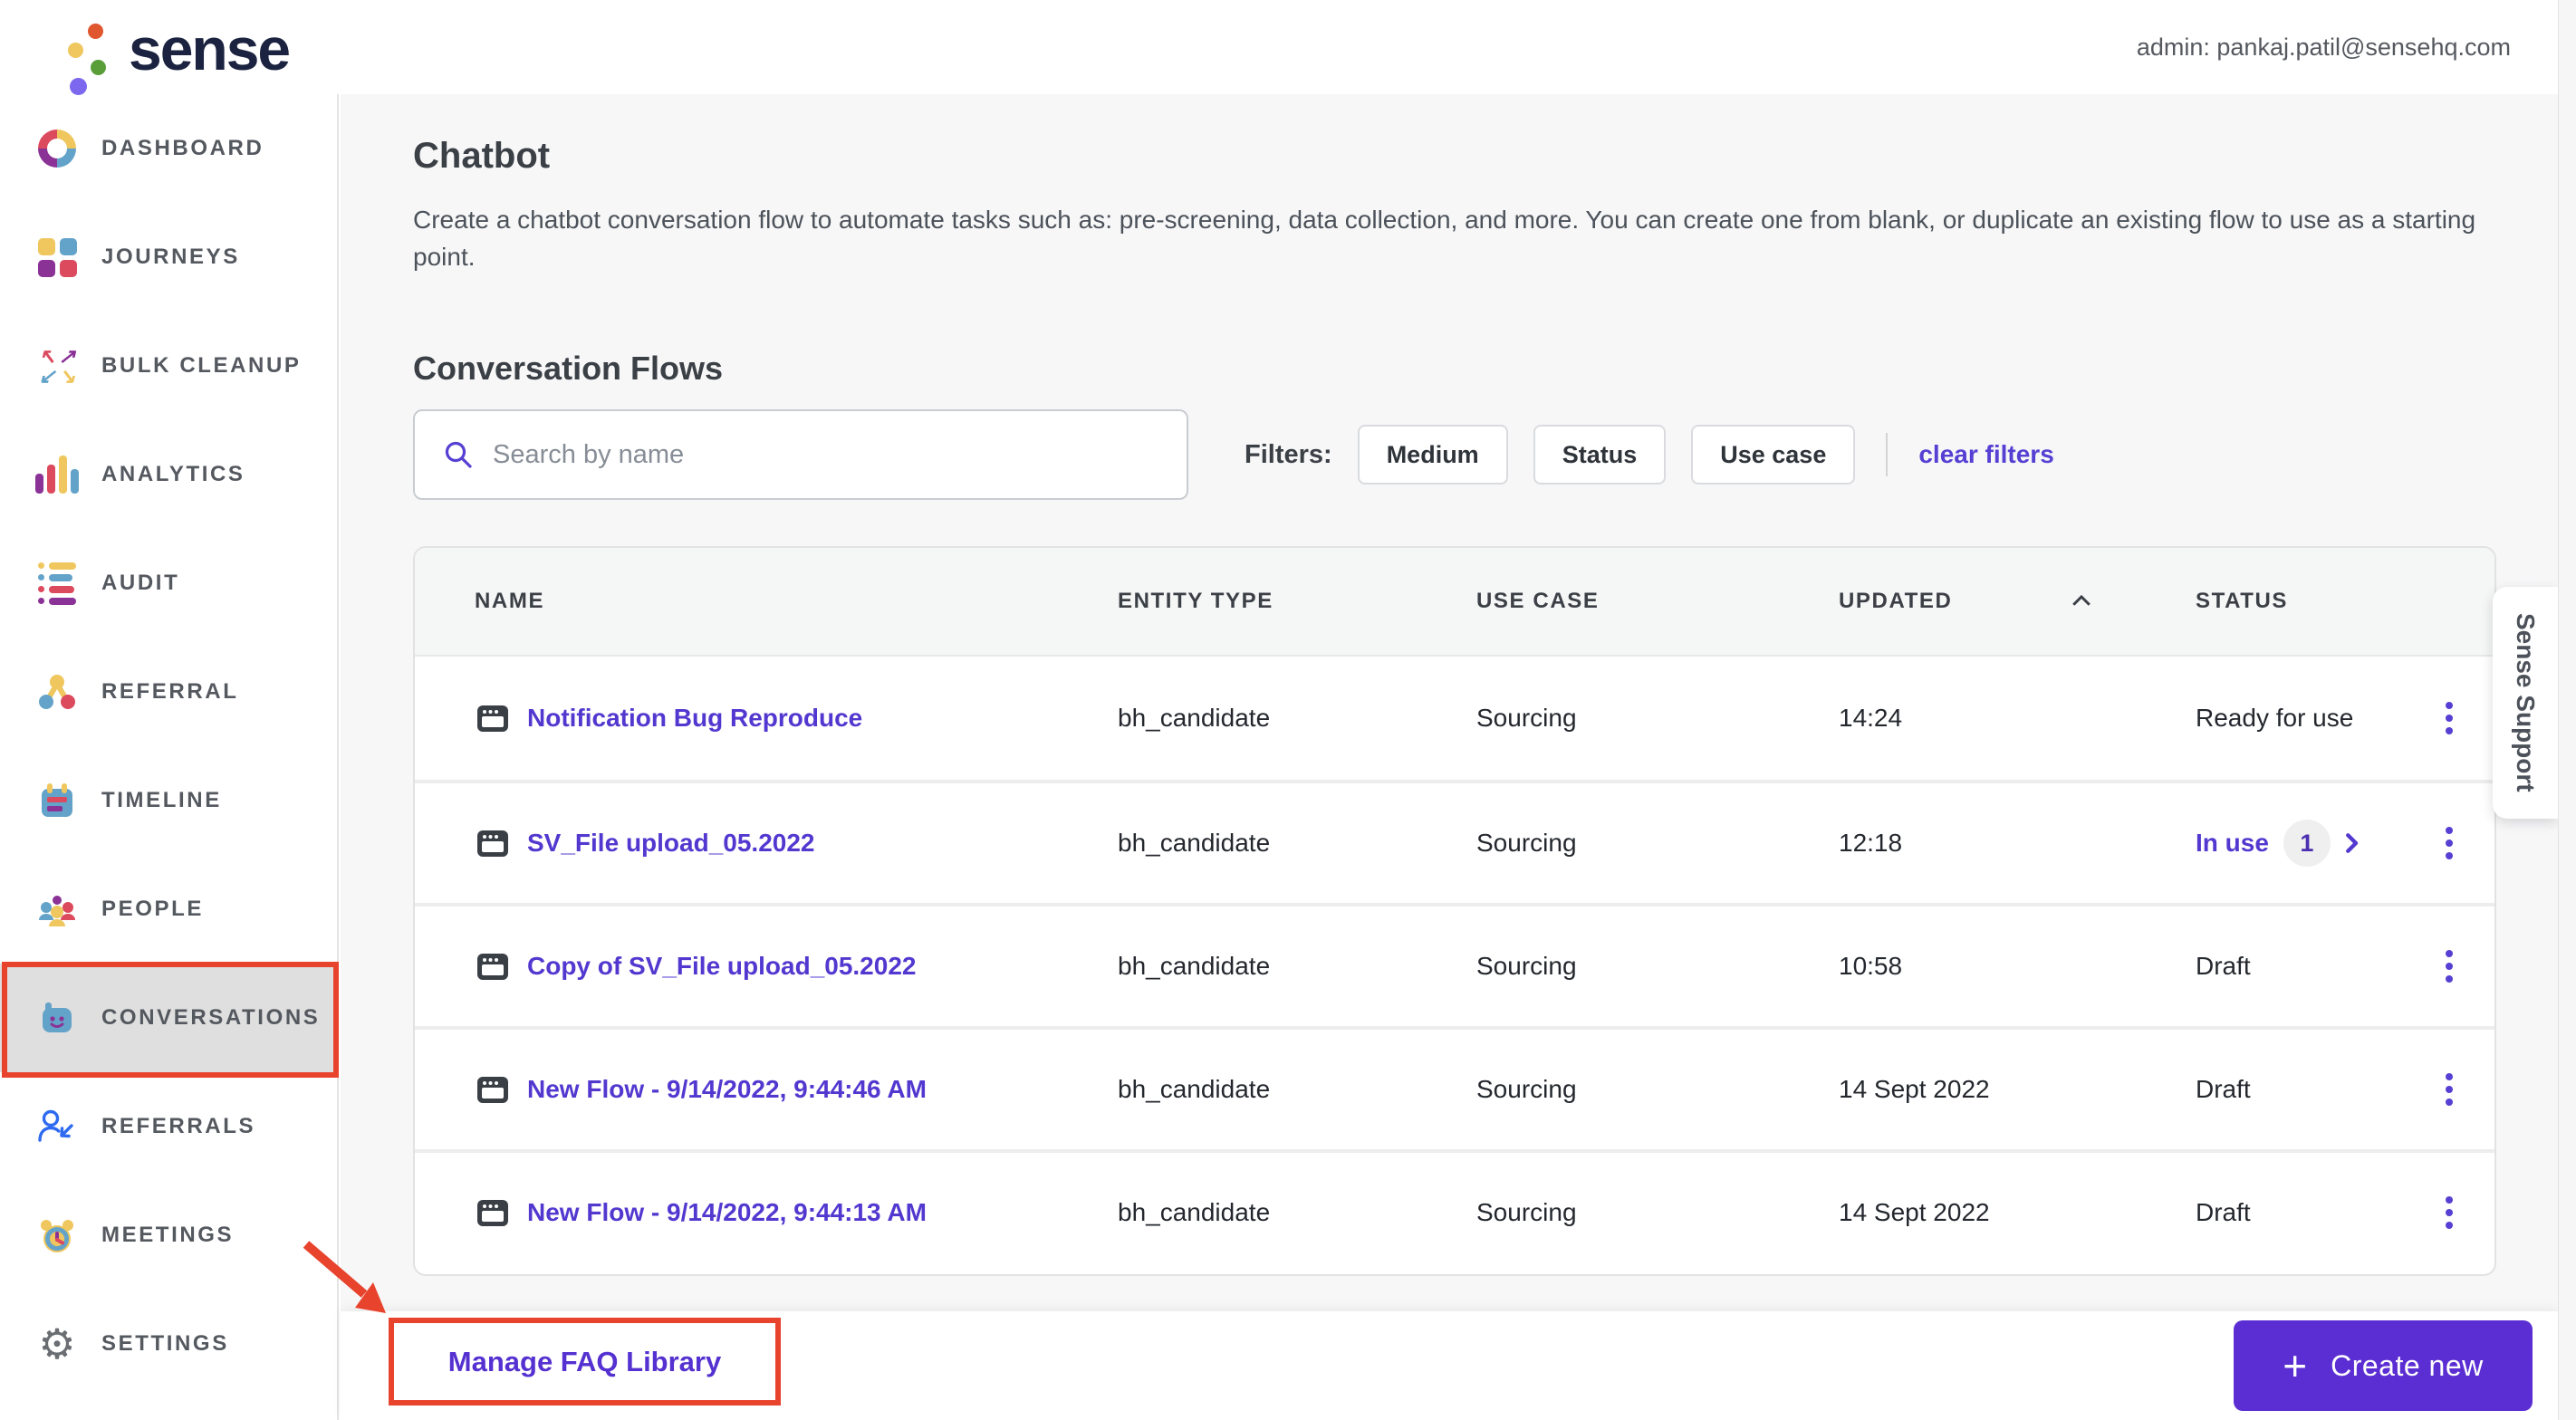  I want to click on create-new-button: + Create new, so click(2383, 1366).